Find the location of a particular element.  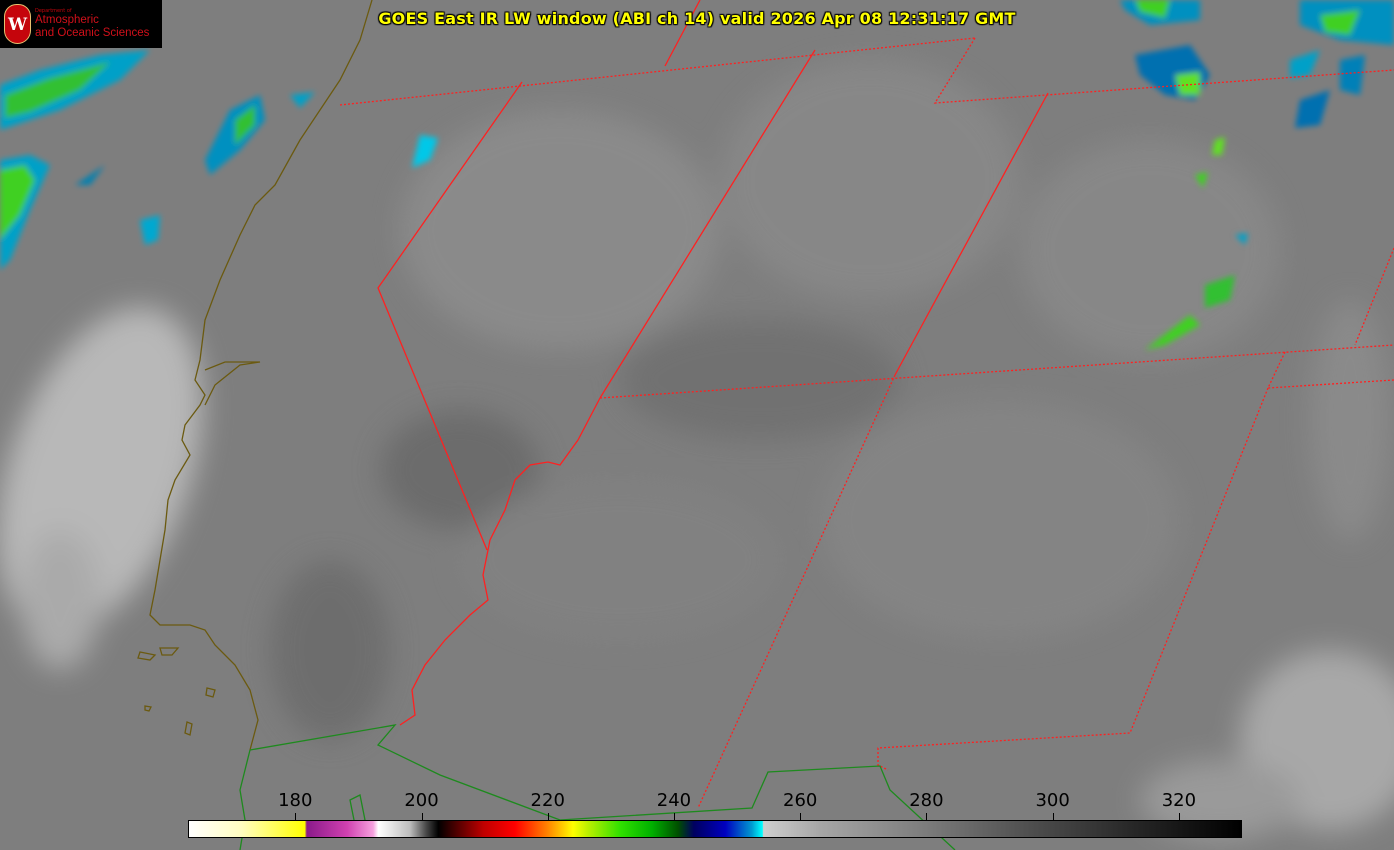

colorbar-tick-label: 260 is located at coordinates (800, 800).